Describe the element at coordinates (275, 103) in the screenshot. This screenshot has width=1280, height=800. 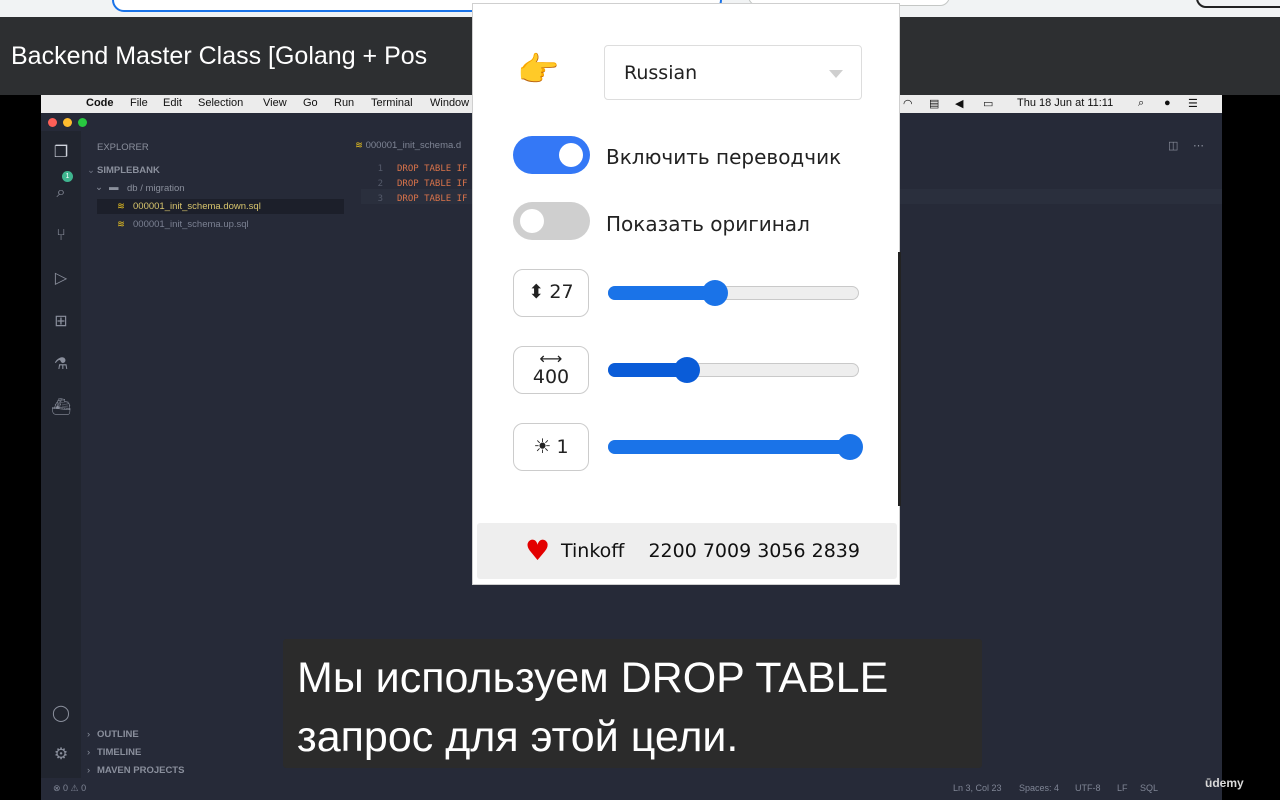
I see `menu-item: View` at that location.